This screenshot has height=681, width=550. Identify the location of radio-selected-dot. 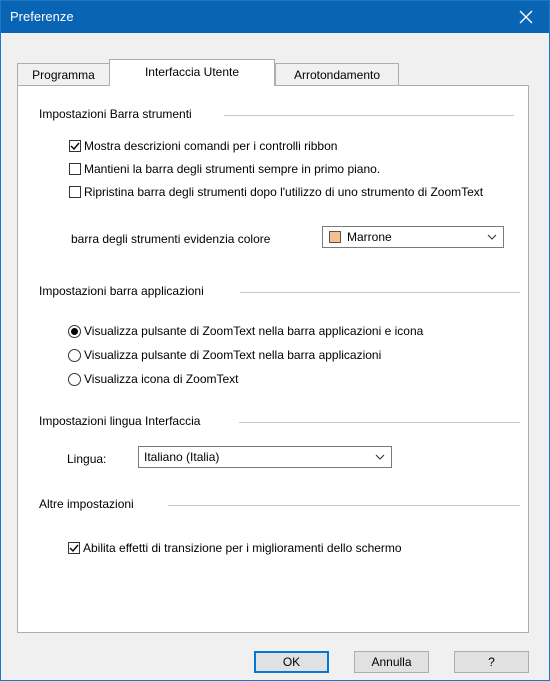
(74, 331).